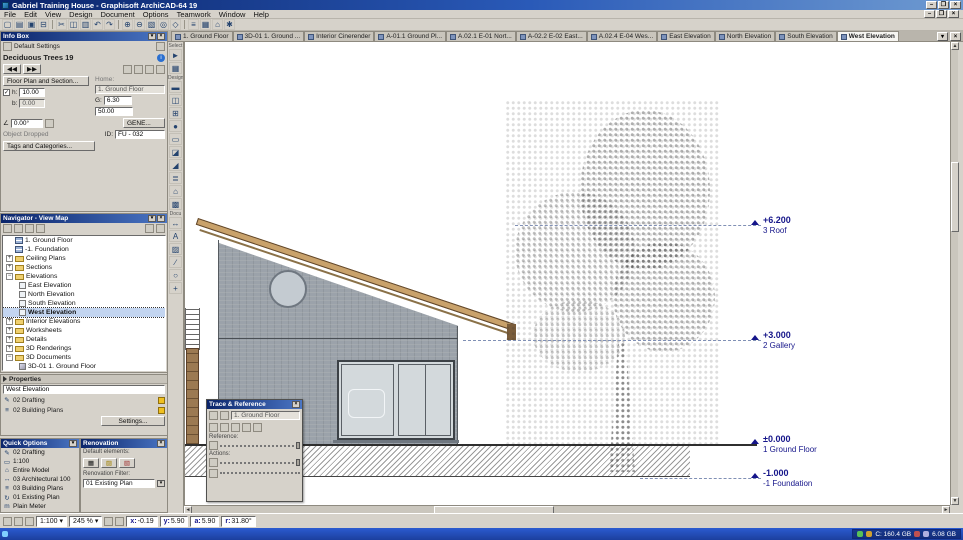 The image size is (963, 540). Describe the element at coordinates (29, 400) in the screenshot. I see `pen-set-value: 02 Drafting` at that location.